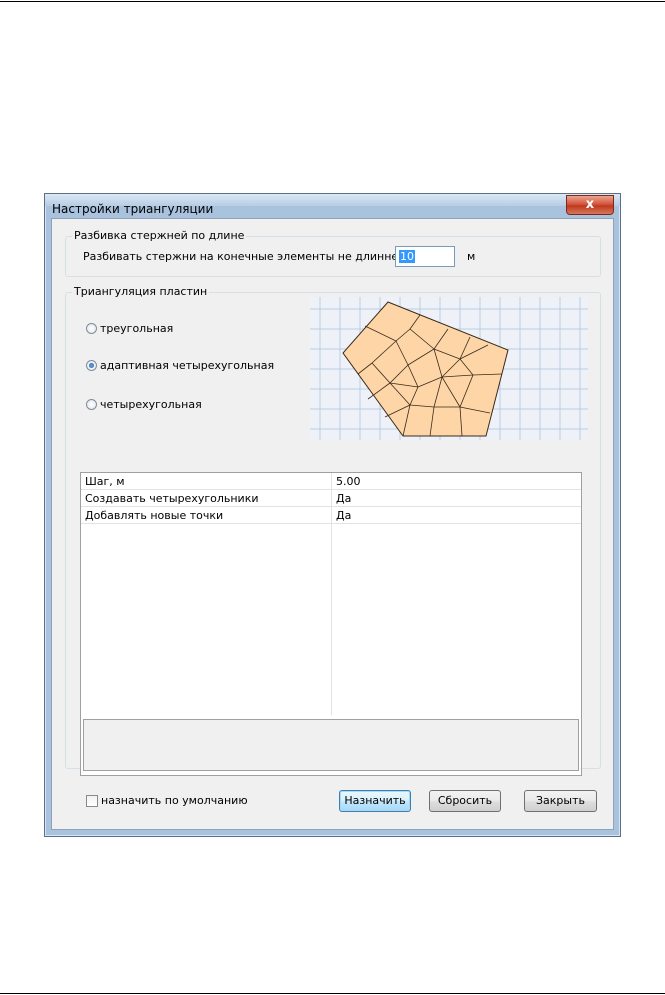 Image resolution: width=665 pixels, height=995 pixels. What do you see at coordinates (174, 800) in the screenshot?
I see `set-default-label: назначить по умолчанию` at bounding box center [174, 800].